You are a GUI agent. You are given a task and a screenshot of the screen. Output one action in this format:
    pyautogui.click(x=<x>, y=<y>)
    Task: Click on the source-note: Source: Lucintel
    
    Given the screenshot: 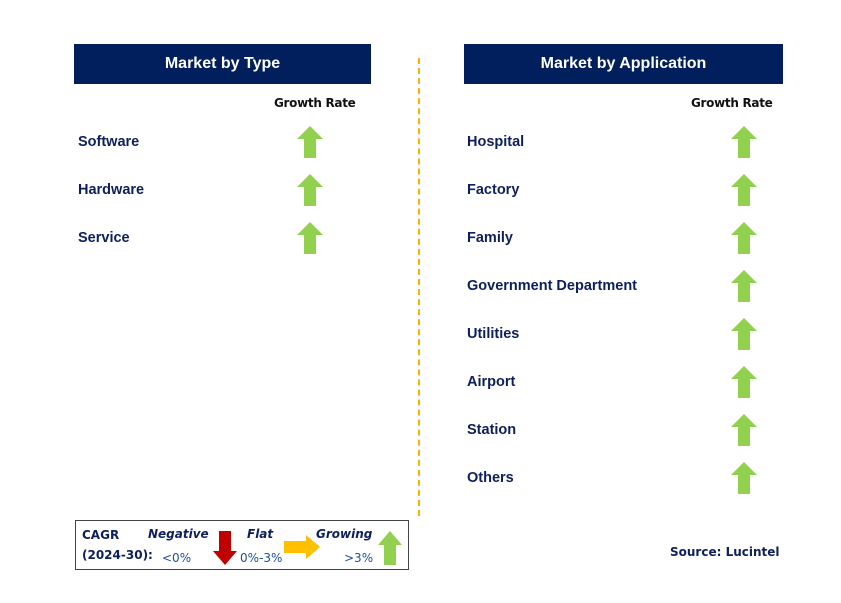 What is the action you would take?
    pyautogui.click(x=725, y=552)
    